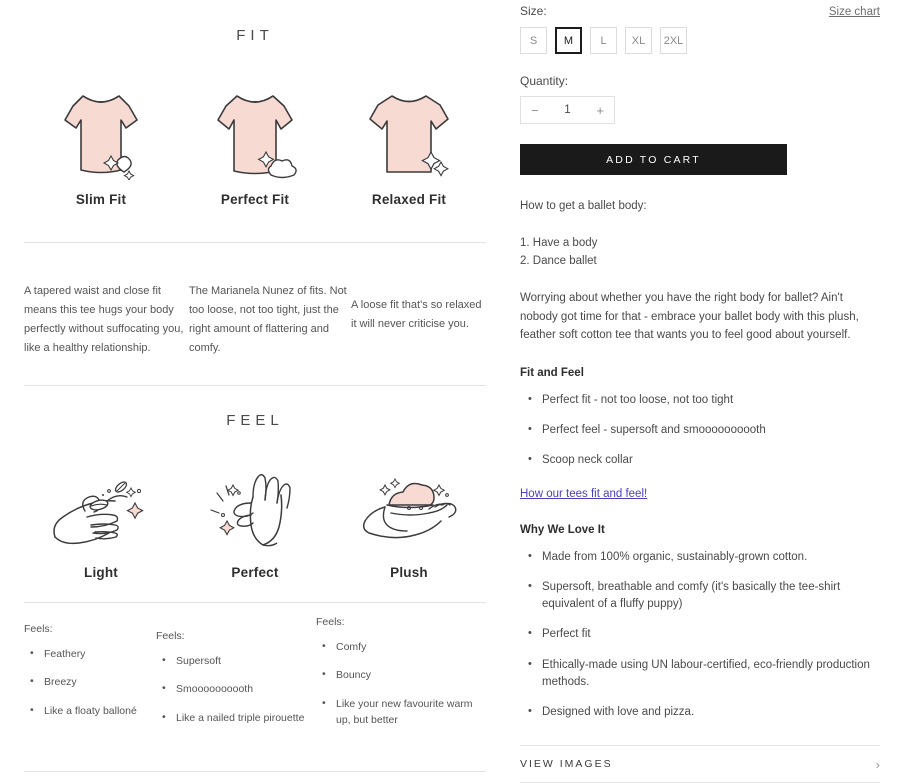 This screenshot has width=910, height=783. What do you see at coordinates (409, 133) in the screenshot?
I see `tshirt-relaxed-icon` at bounding box center [409, 133].